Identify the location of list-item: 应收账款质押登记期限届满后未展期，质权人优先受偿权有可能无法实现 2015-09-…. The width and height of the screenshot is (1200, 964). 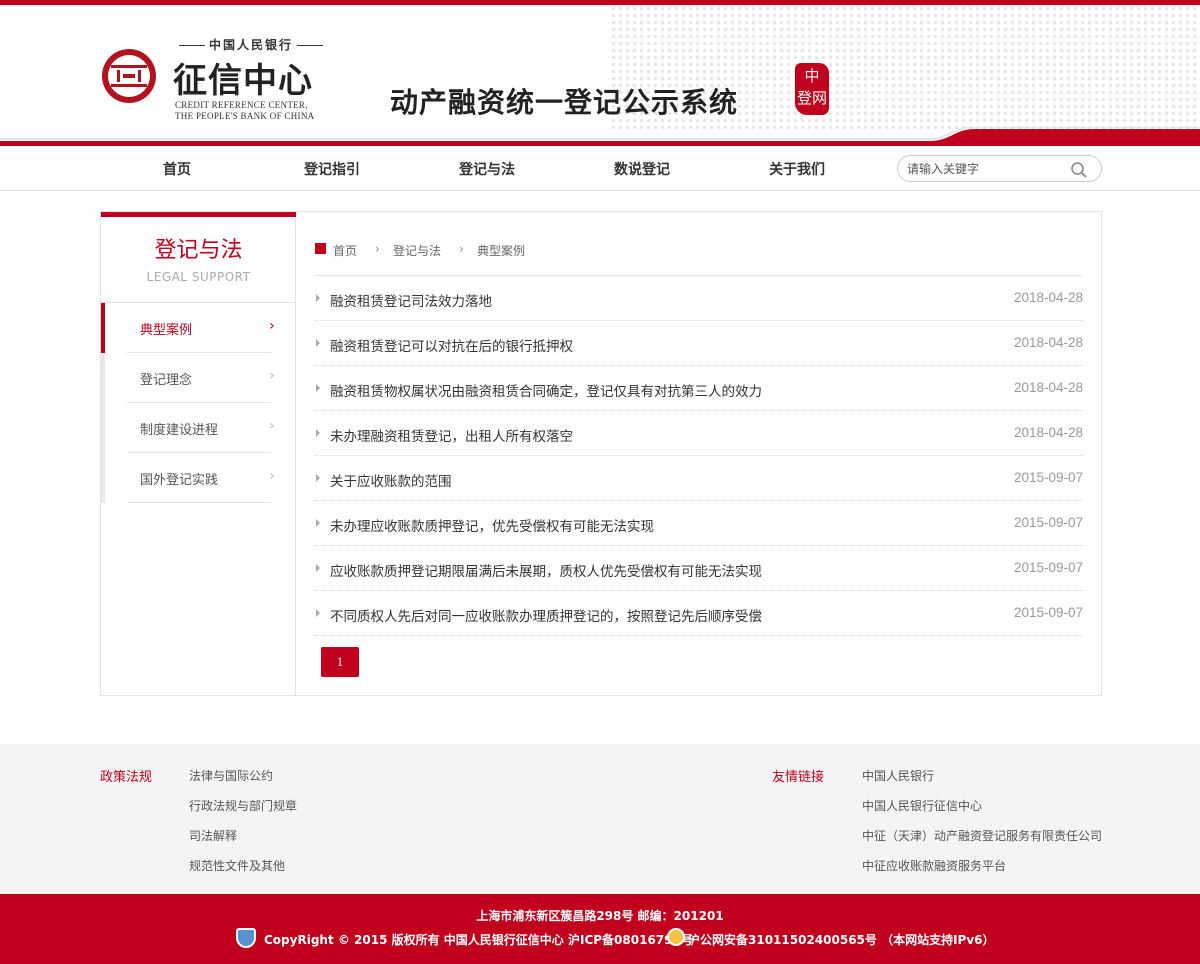
(699, 568).